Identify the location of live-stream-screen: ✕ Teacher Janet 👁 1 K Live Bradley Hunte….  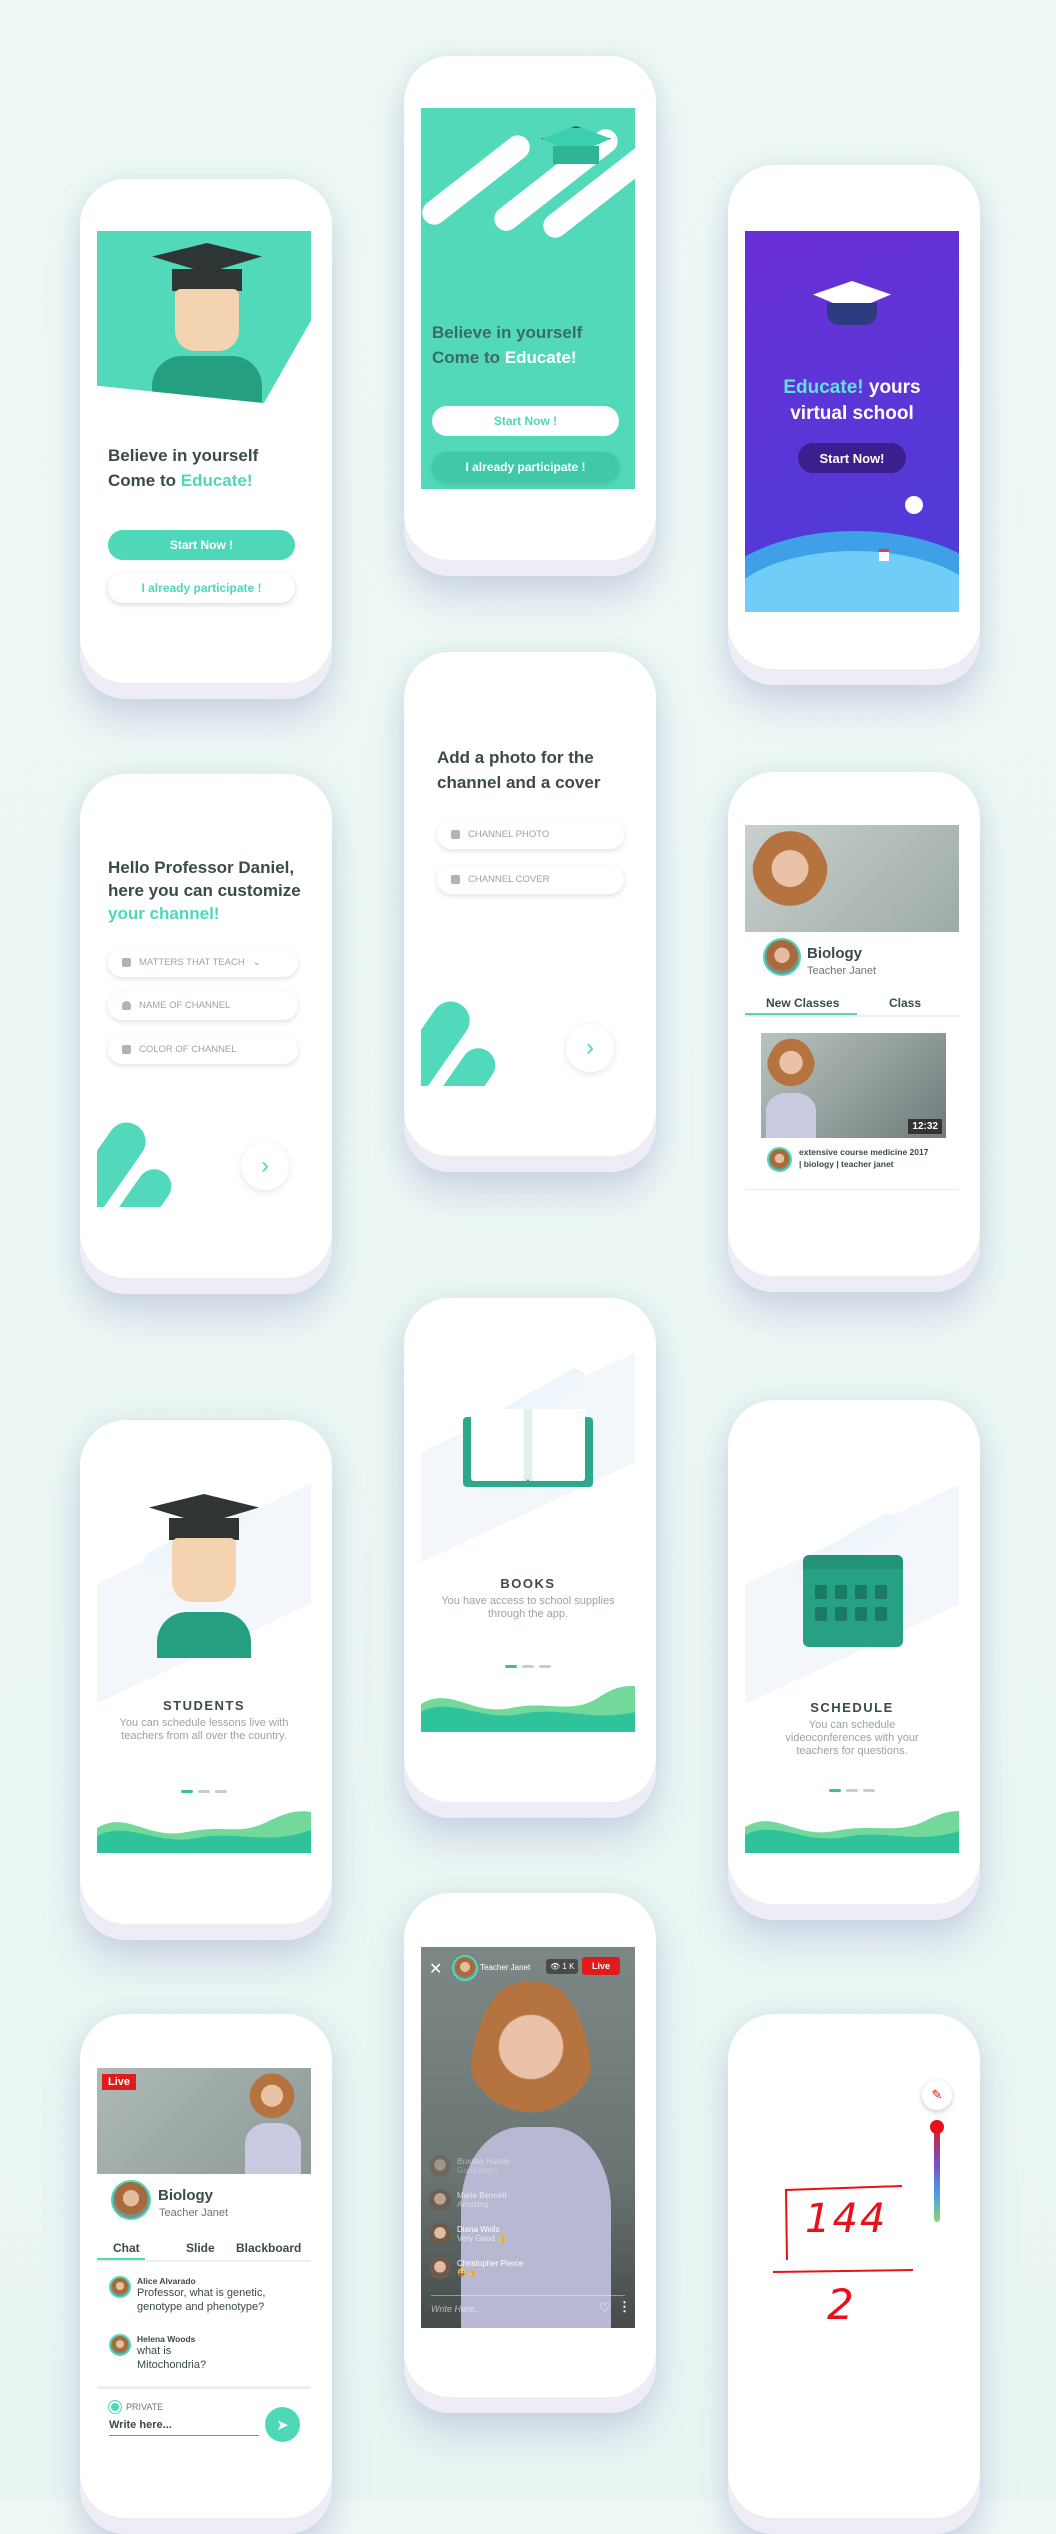
(528, 2137).